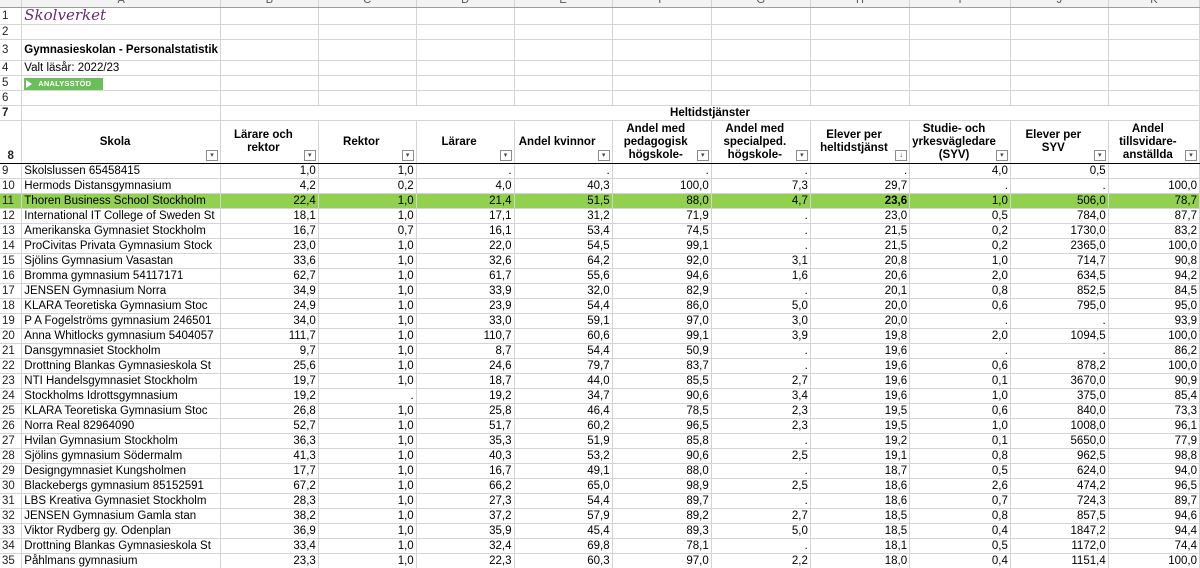 The height and width of the screenshot is (568, 1200). What do you see at coordinates (662, 231) in the screenshot?
I see `value-cell: 74,5` at bounding box center [662, 231].